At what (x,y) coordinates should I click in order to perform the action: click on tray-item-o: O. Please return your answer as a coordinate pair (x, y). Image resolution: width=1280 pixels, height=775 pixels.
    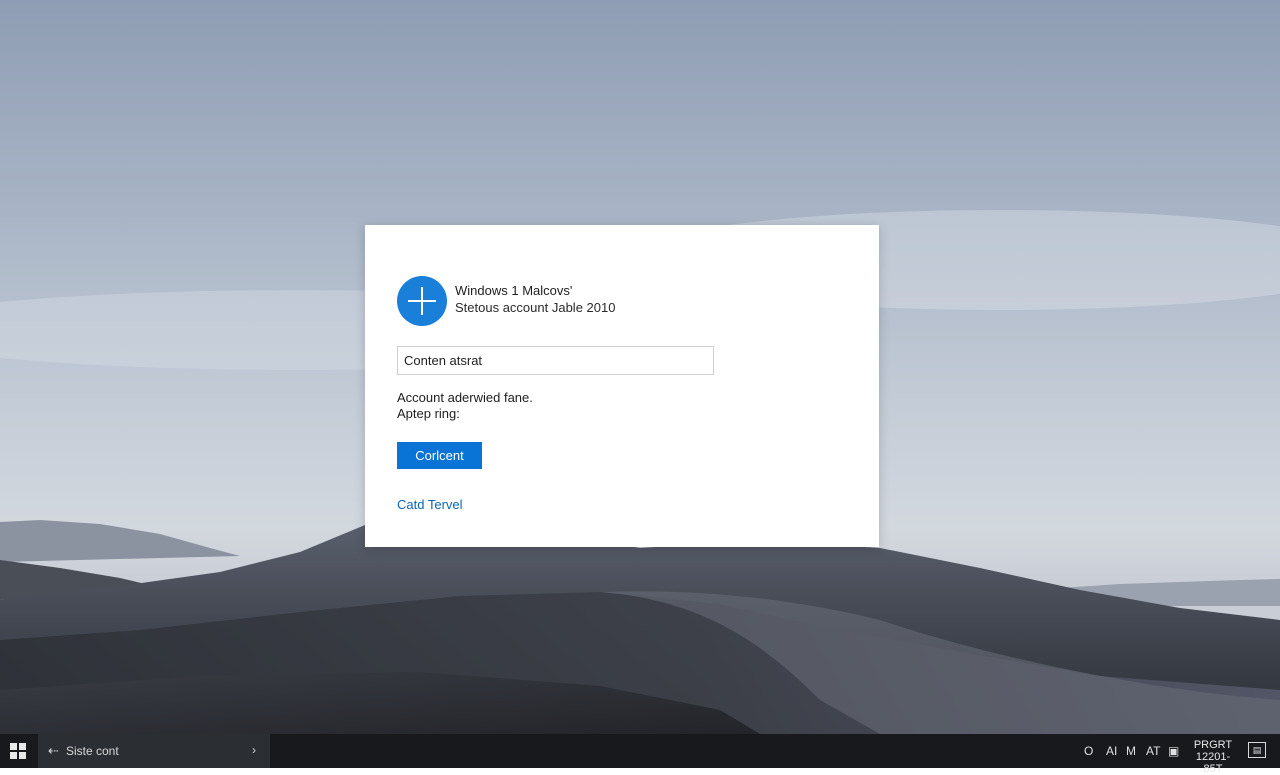
    Looking at the image, I should click on (1088, 751).